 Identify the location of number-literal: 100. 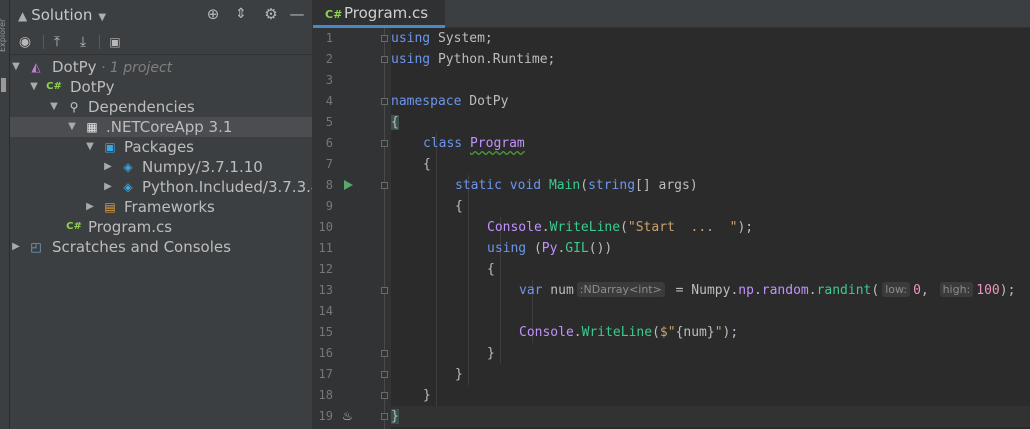
(988, 290).